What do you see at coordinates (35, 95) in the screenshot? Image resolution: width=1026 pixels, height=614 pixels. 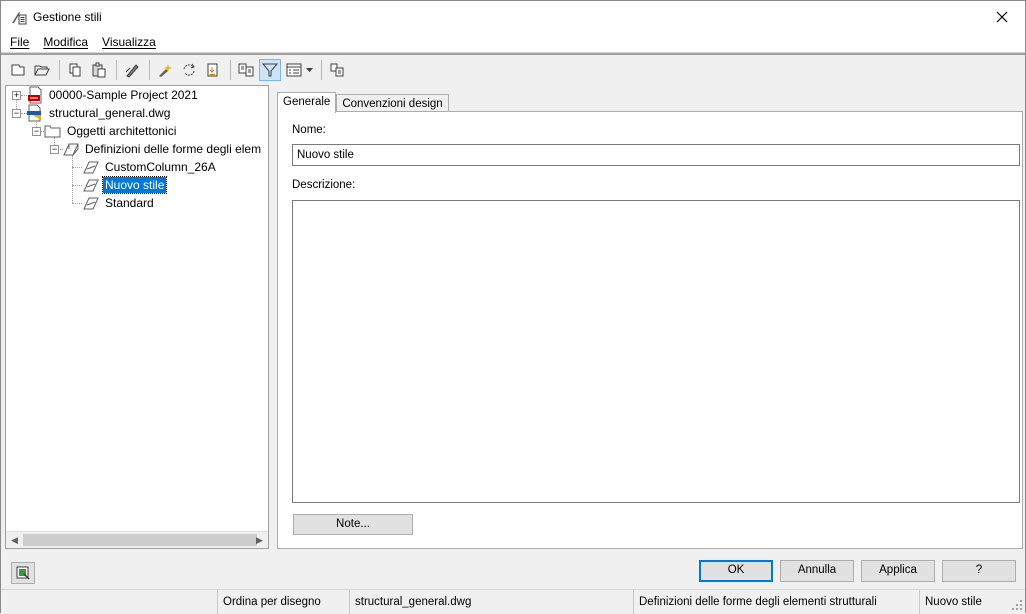 I see `project-icon` at bounding box center [35, 95].